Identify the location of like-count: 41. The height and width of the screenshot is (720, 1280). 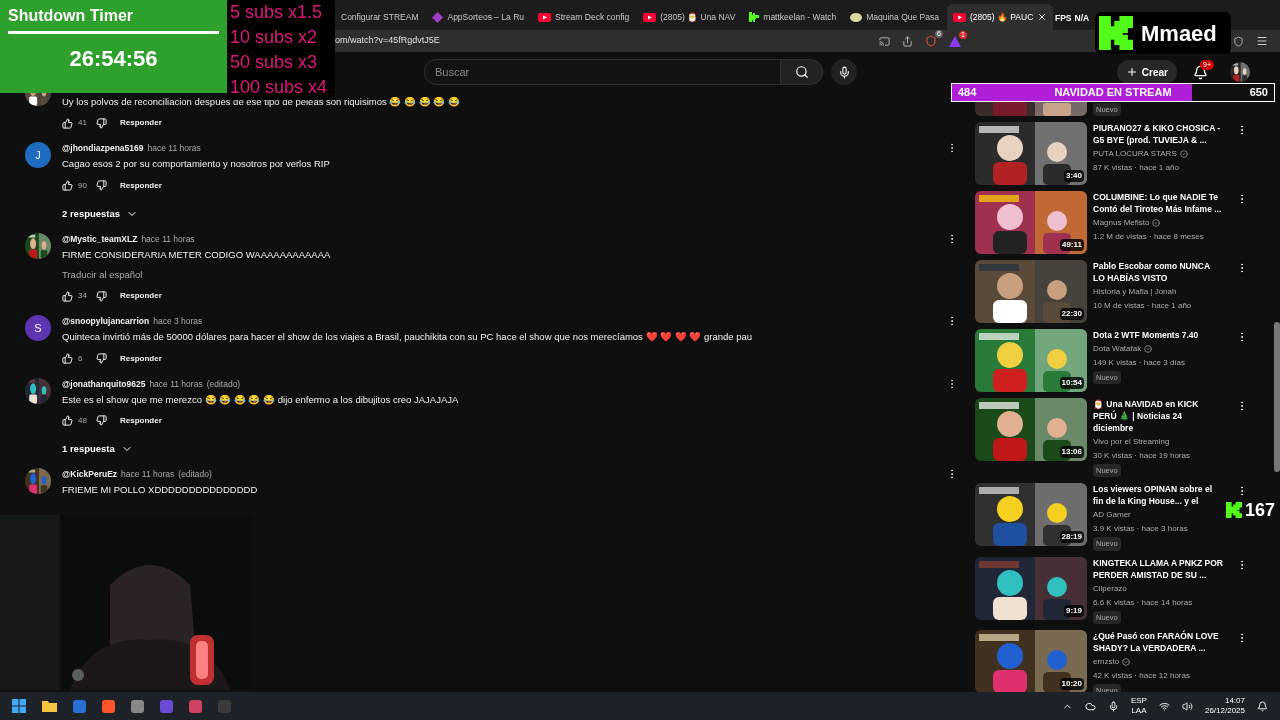
(83, 123).